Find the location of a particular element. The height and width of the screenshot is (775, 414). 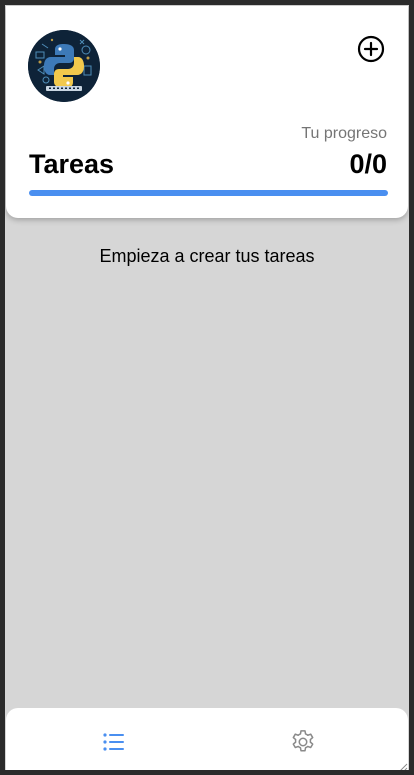

page-title: Tareas is located at coordinates (72, 164).